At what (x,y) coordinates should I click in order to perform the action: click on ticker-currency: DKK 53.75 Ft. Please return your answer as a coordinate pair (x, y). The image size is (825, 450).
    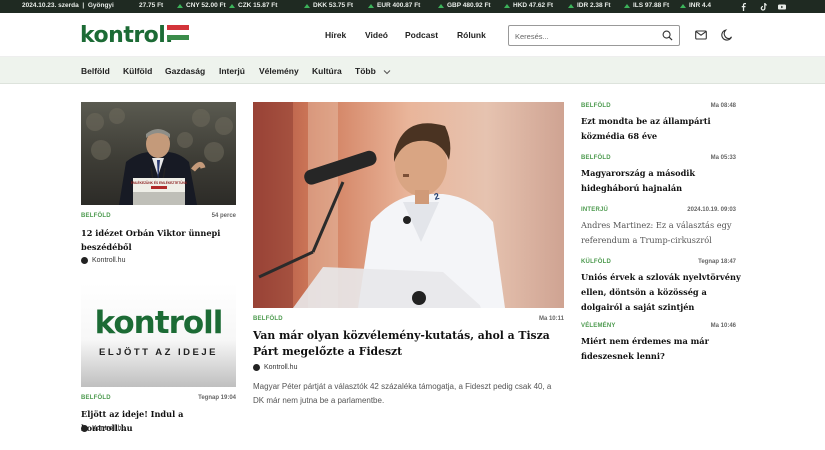
    Looking at the image, I should click on (328, 5).